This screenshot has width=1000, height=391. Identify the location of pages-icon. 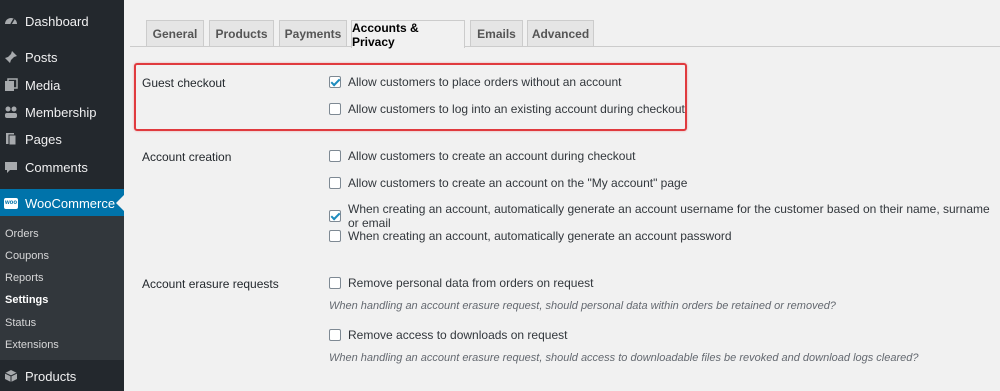
(11, 139).